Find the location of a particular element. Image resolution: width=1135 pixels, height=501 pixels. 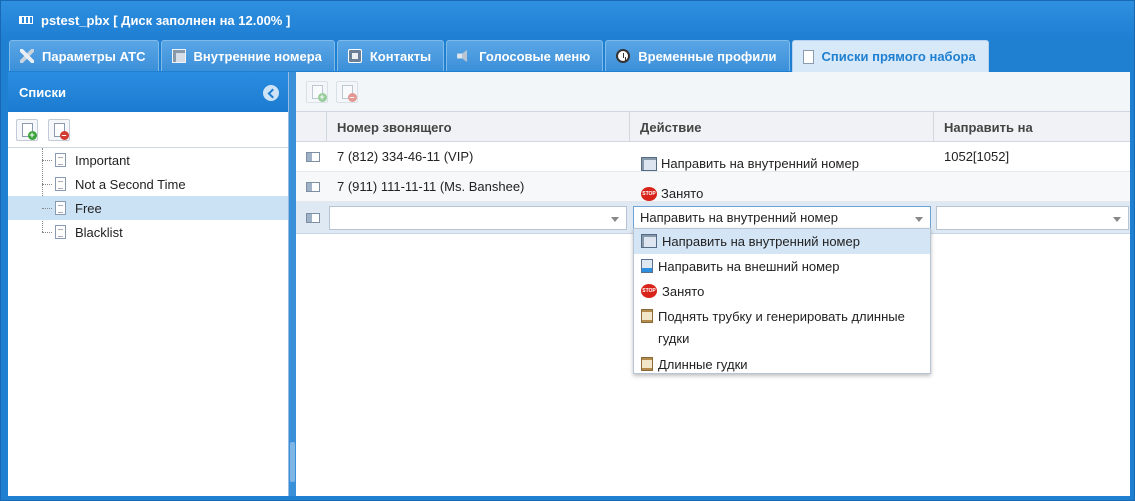

external-phone-icon is located at coordinates (647, 266).